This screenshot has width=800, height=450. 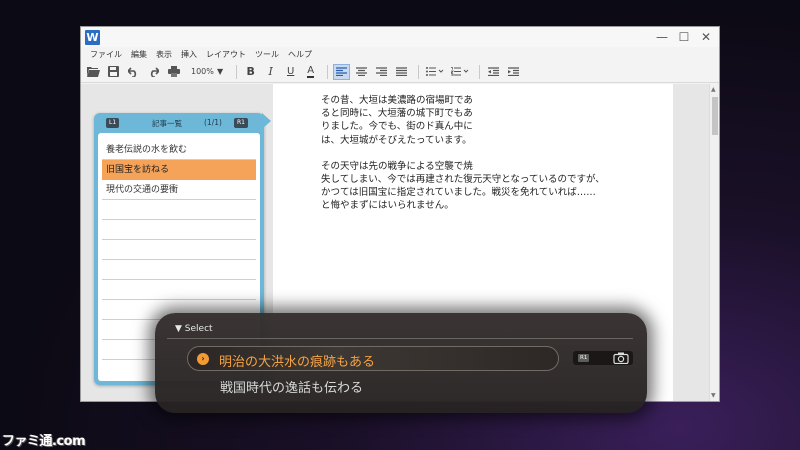 I want to click on word-app-icon: W, so click(x=92, y=37).